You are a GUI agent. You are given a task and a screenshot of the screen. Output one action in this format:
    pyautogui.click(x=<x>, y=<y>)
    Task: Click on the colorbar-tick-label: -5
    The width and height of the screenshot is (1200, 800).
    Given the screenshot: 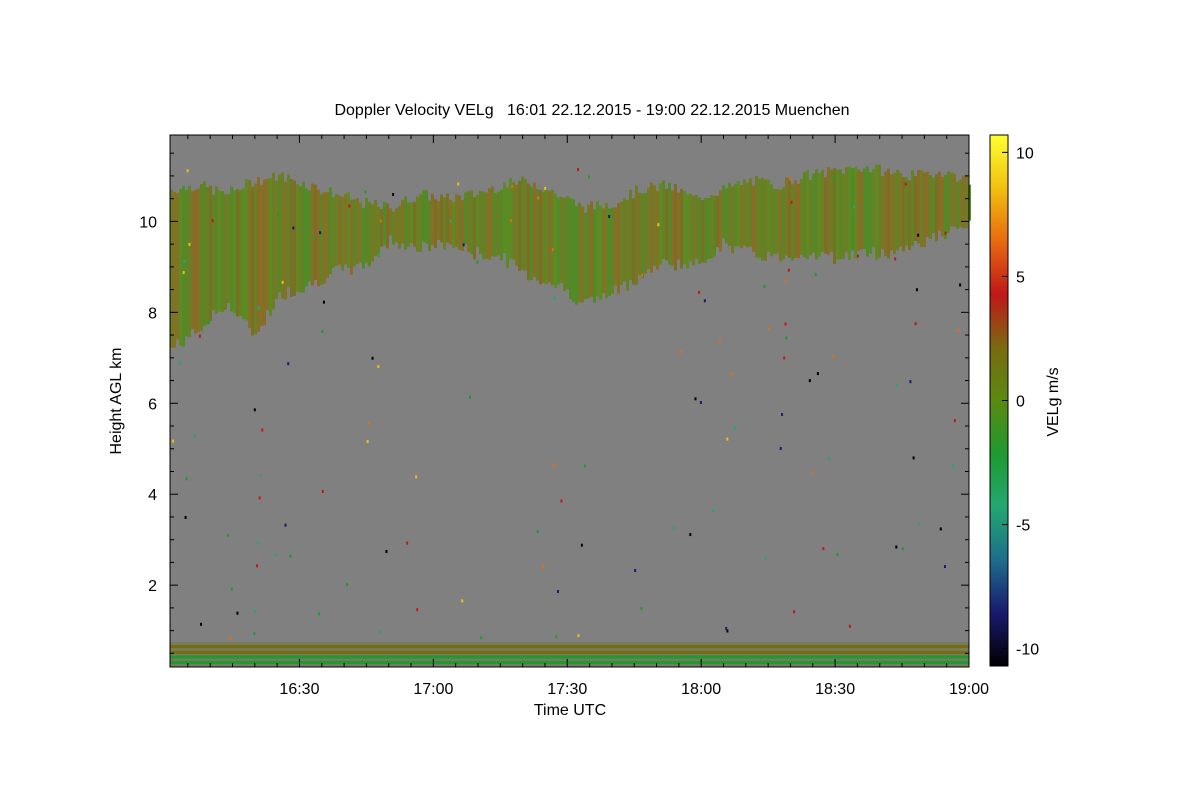 What is the action you would take?
    pyautogui.click(x=1023, y=526)
    